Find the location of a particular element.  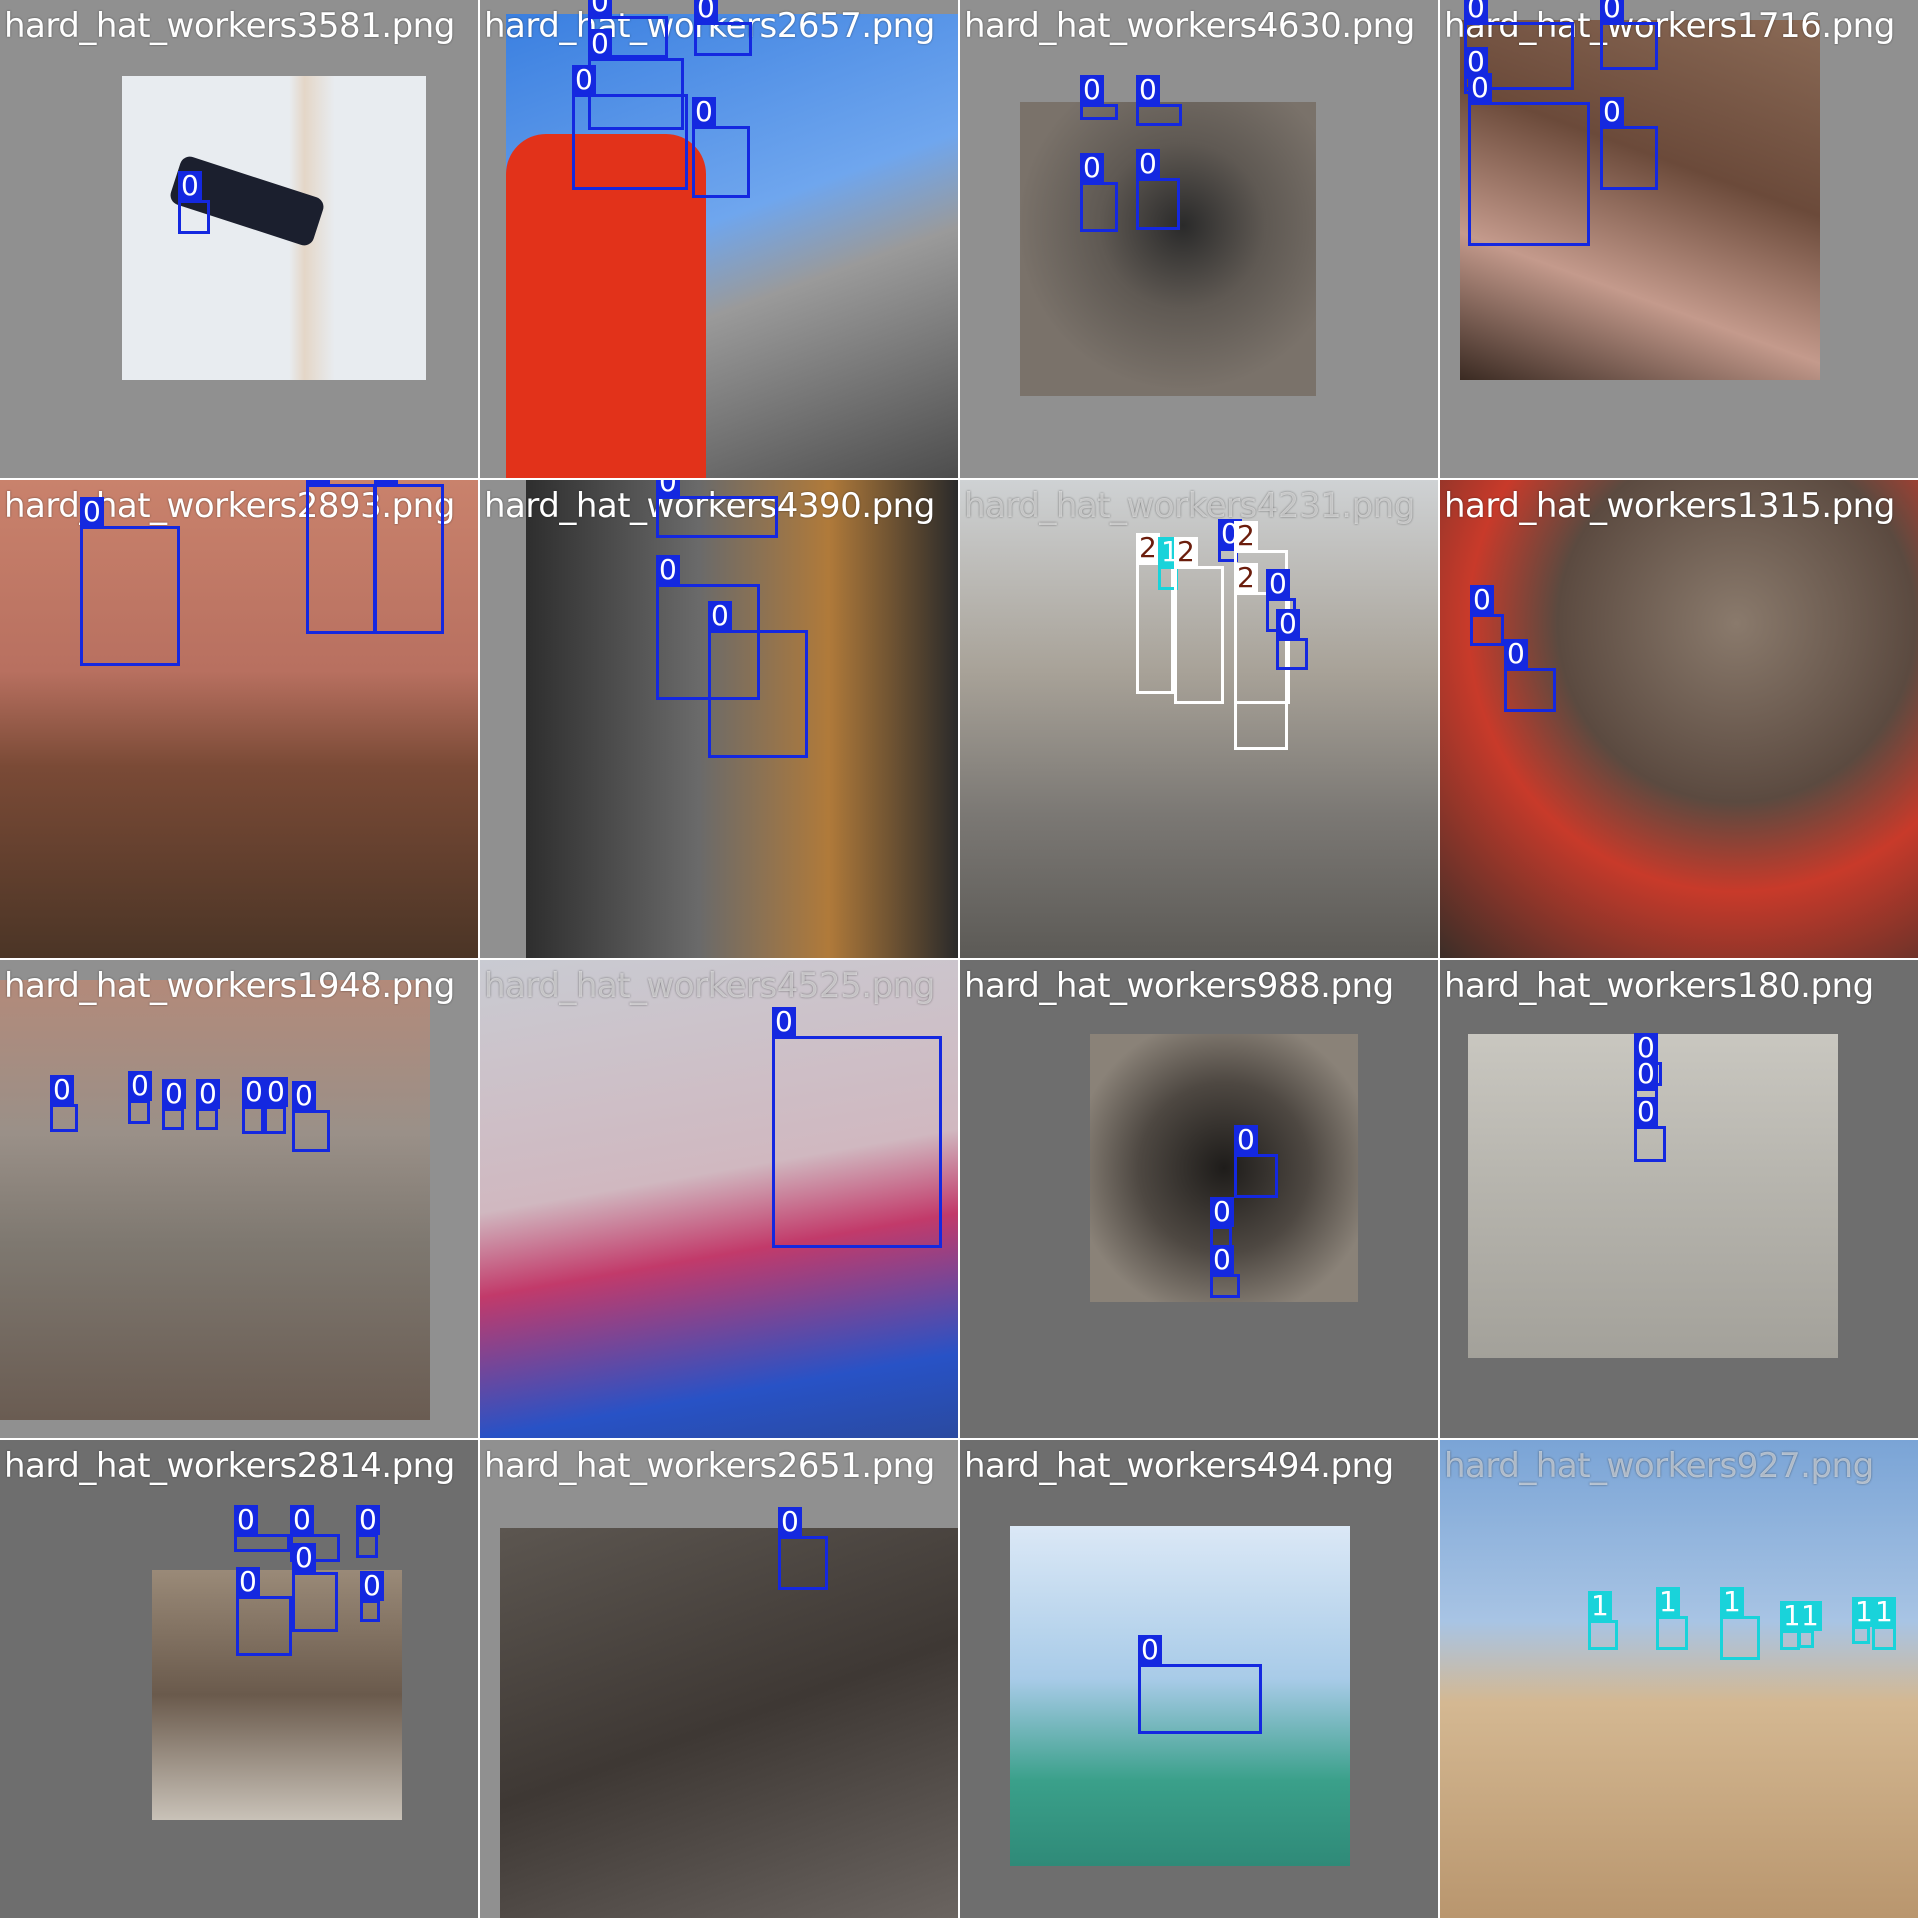

tile-2: hard_hat_workers4630.png 0 0 0 0 is located at coordinates (1200, 240).